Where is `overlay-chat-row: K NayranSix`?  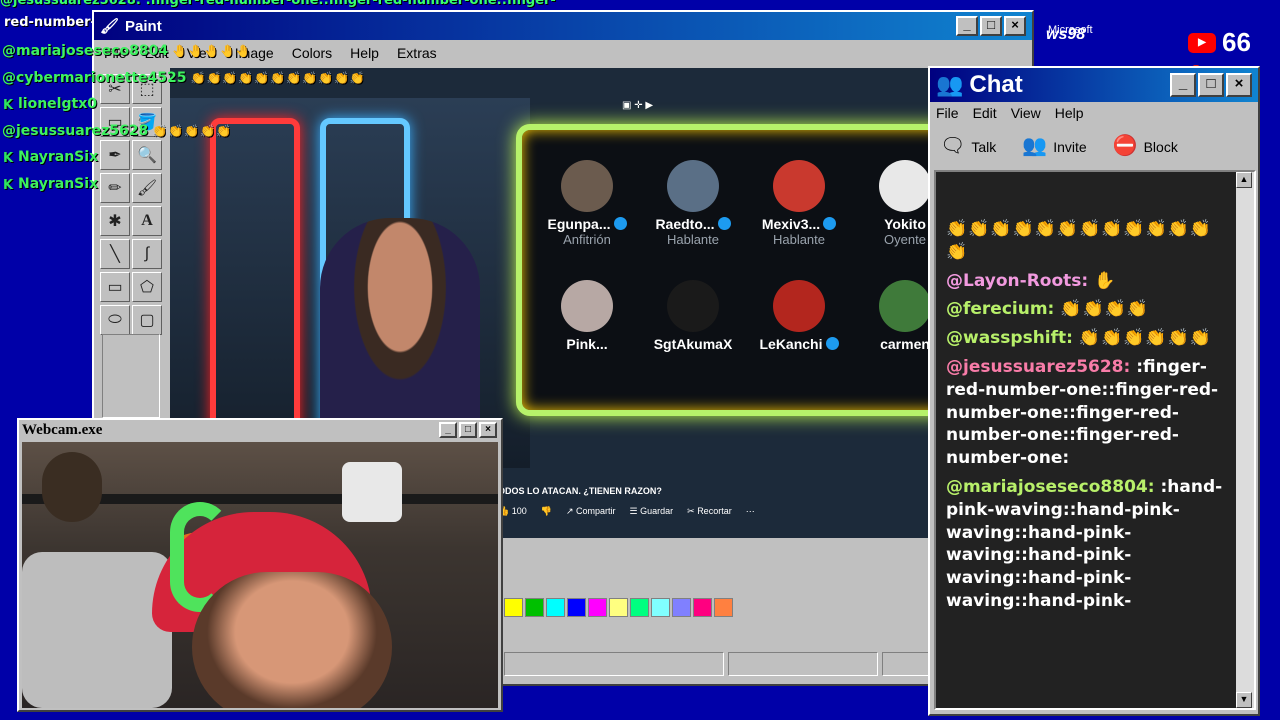 overlay-chat-row: K NayranSix is located at coordinates (202, 157).